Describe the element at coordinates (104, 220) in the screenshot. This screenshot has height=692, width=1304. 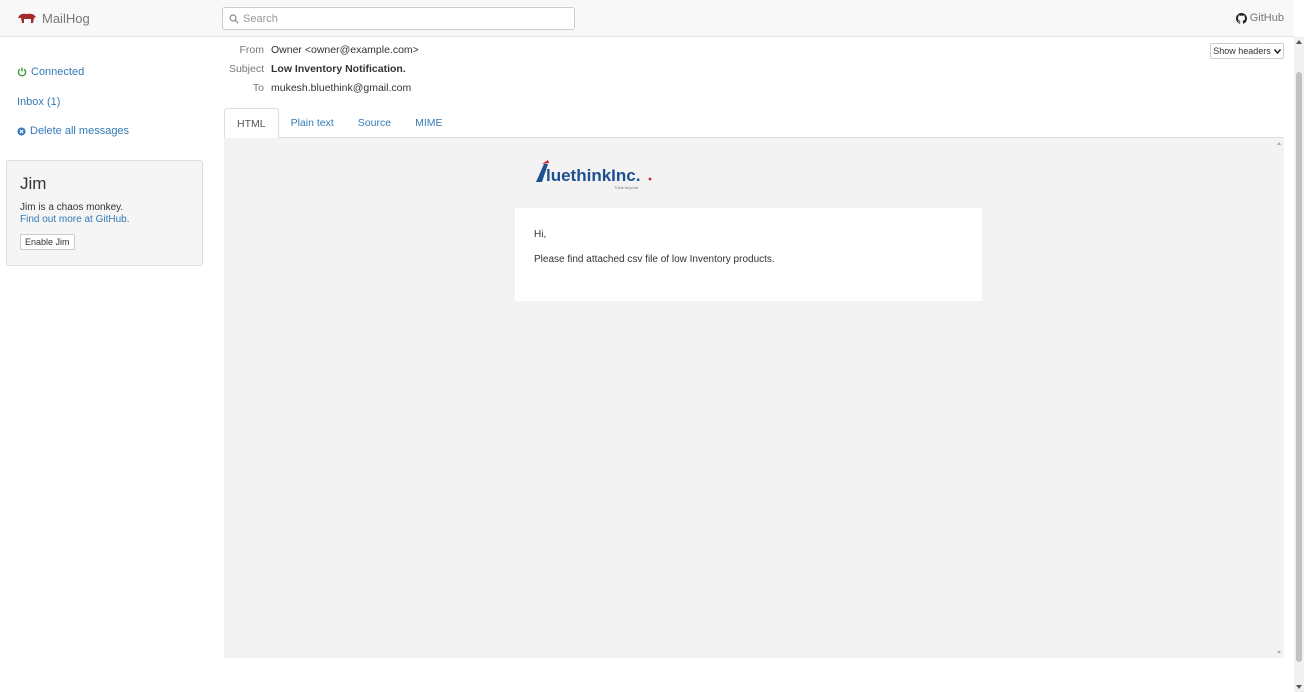
I see `jim-github-link: Find out more at GitHub.` at that location.